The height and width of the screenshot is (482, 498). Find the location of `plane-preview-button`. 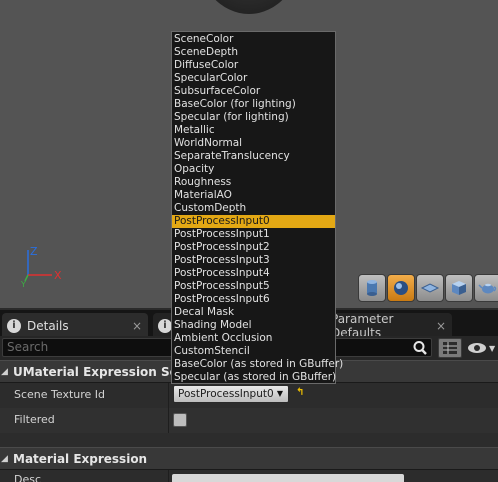

plane-preview-button is located at coordinates (430, 288).